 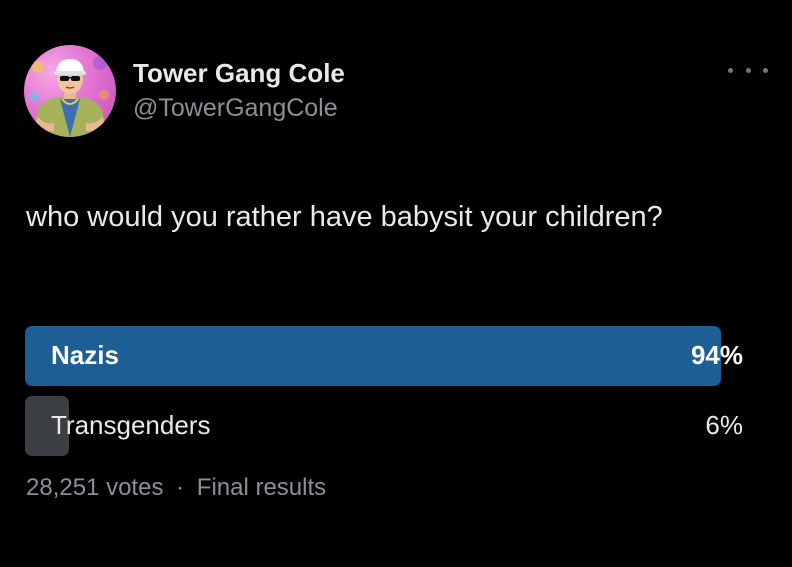 What do you see at coordinates (95, 487) in the screenshot?
I see `poll-vote-count: 28,251 votes` at bounding box center [95, 487].